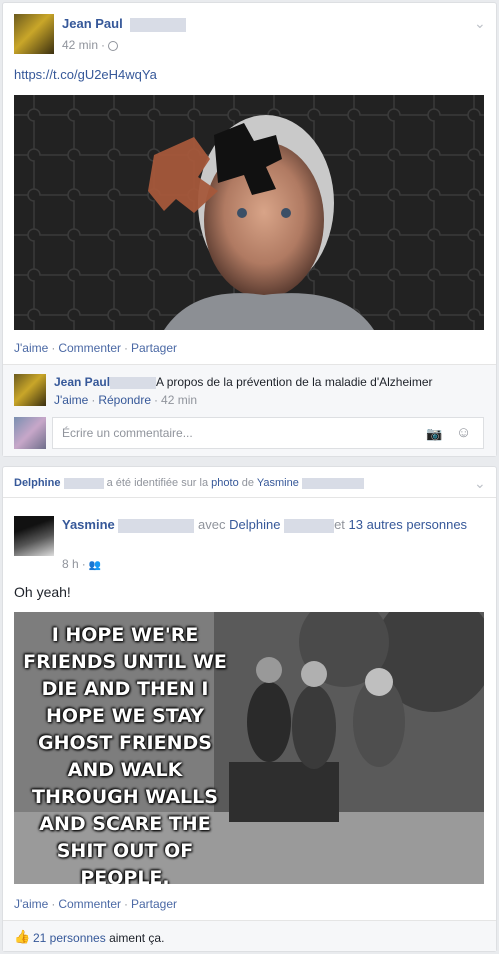 This screenshot has width=499, height=954. Describe the element at coordinates (85, 74) in the screenshot. I see `post-link: https://t.co/gU2eH4wqYa` at that location.